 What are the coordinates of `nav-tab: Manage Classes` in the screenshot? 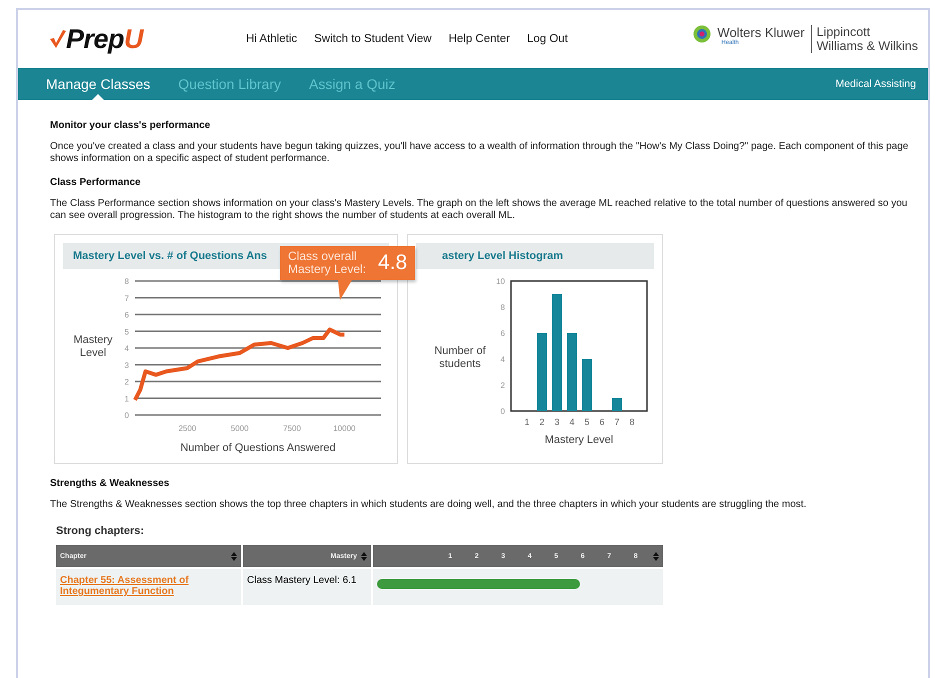 It's located at (98, 84).